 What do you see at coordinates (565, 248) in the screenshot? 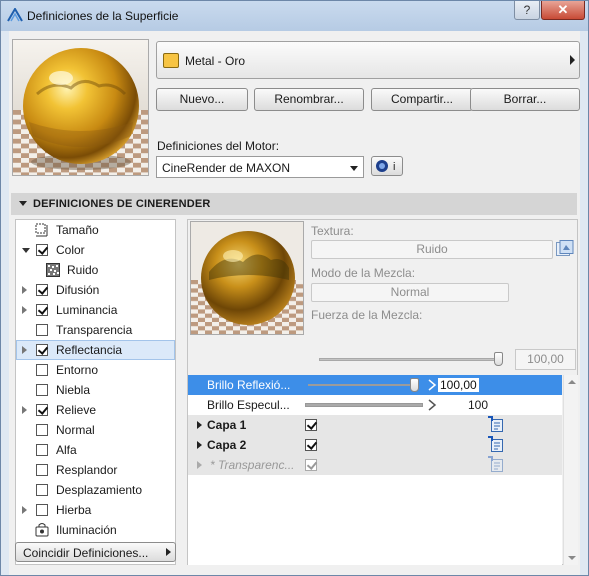
I see `texture-picker-icon` at bounding box center [565, 248].